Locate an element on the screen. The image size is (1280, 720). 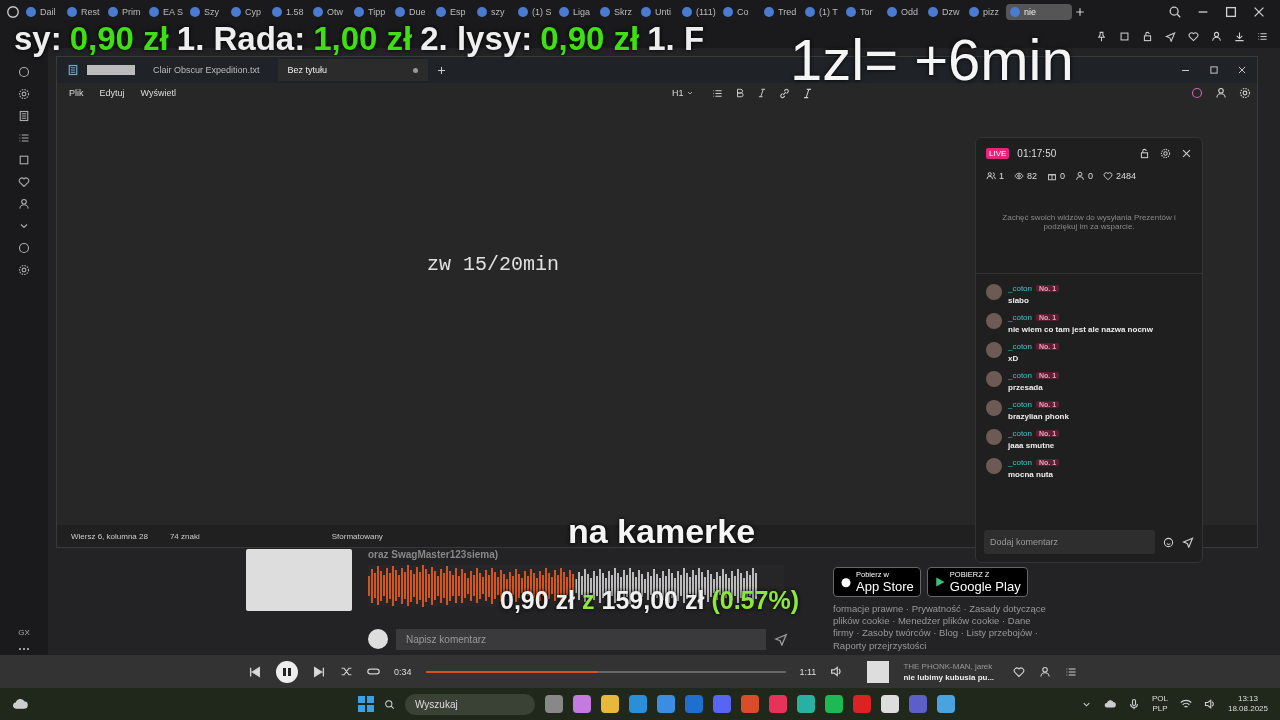
browser-tab: Dzw is located at coordinates (943, 12).